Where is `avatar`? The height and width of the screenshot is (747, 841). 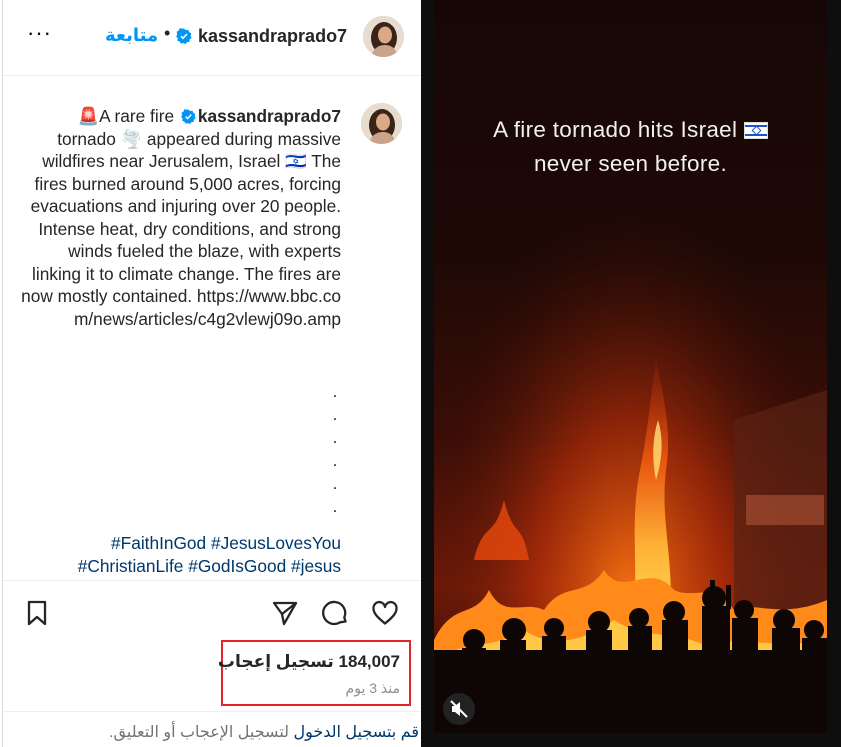 avatar is located at coordinates (383, 36).